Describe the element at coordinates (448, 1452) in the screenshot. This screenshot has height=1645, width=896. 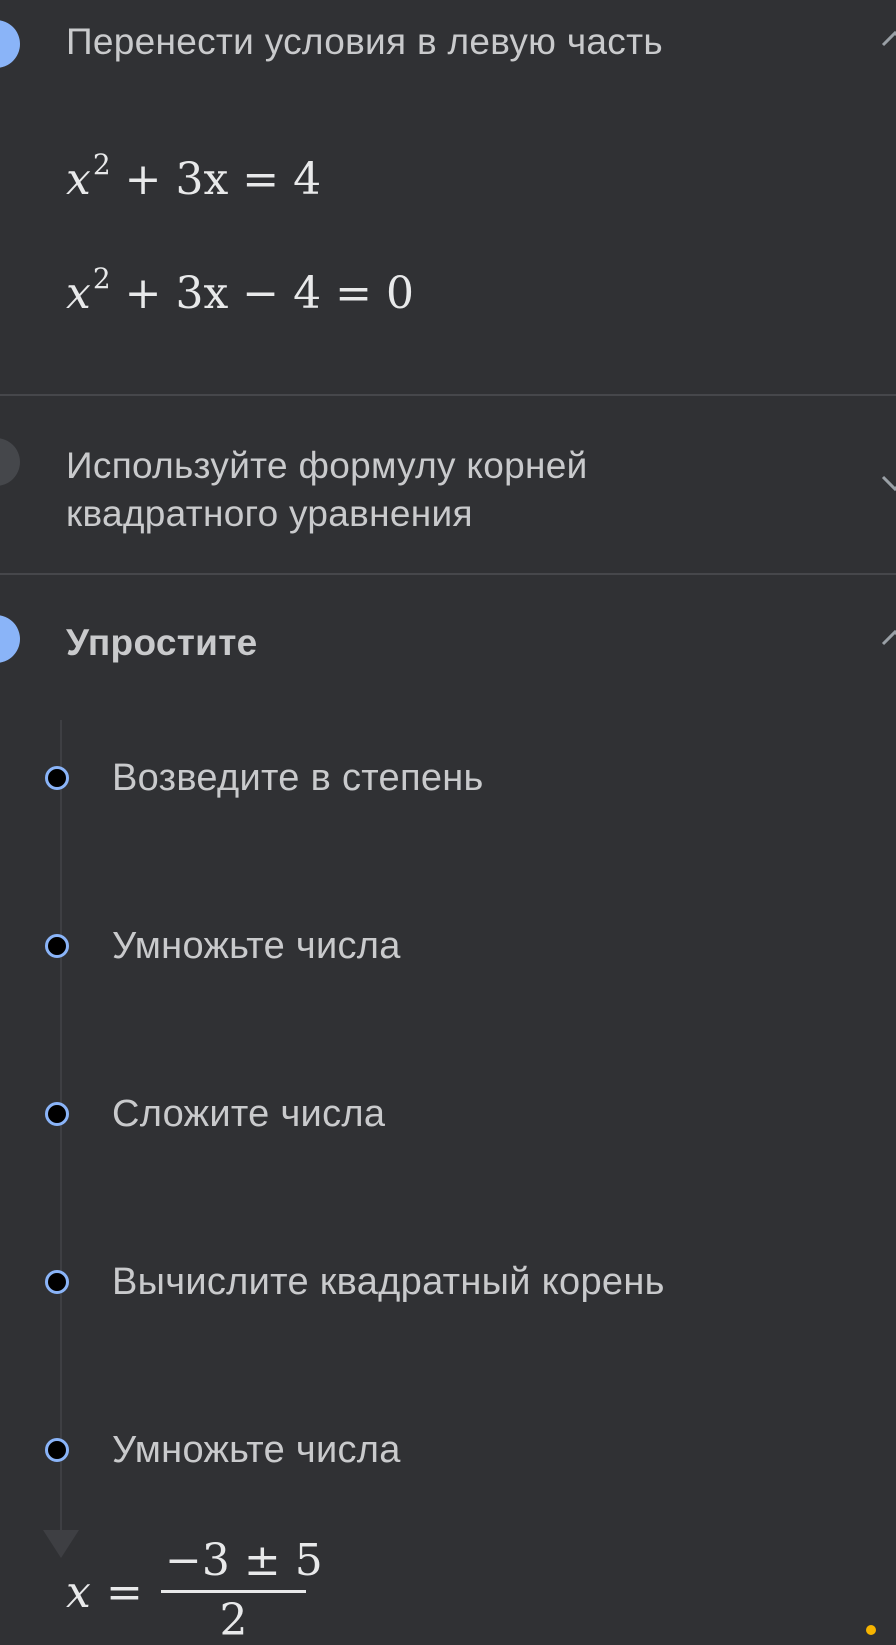
I see `substep-5: Умножьте числа` at that location.